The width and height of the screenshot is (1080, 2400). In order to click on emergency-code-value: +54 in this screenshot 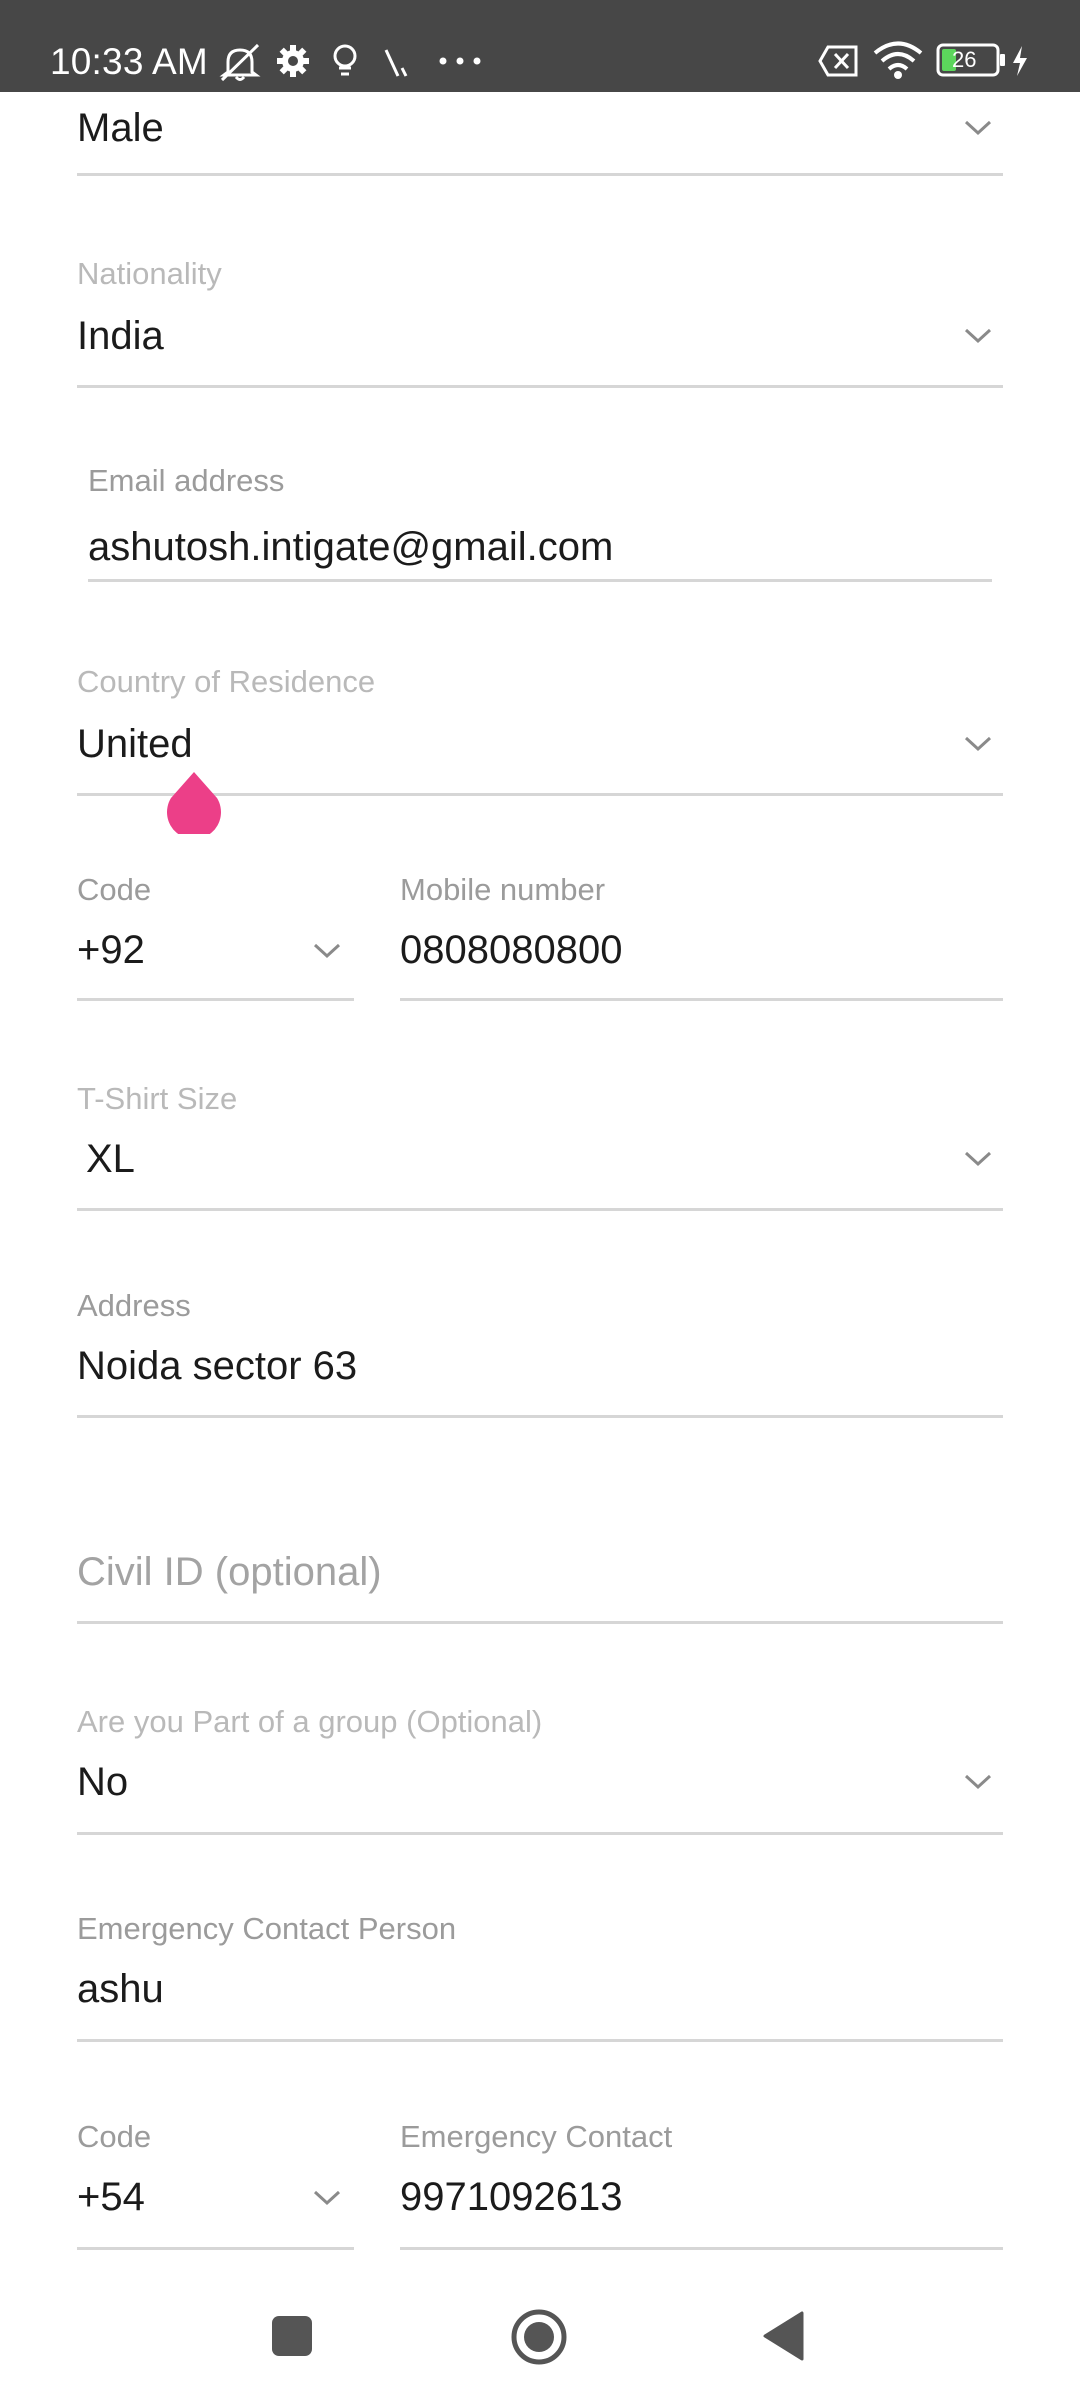, I will do `click(111, 2197)`.